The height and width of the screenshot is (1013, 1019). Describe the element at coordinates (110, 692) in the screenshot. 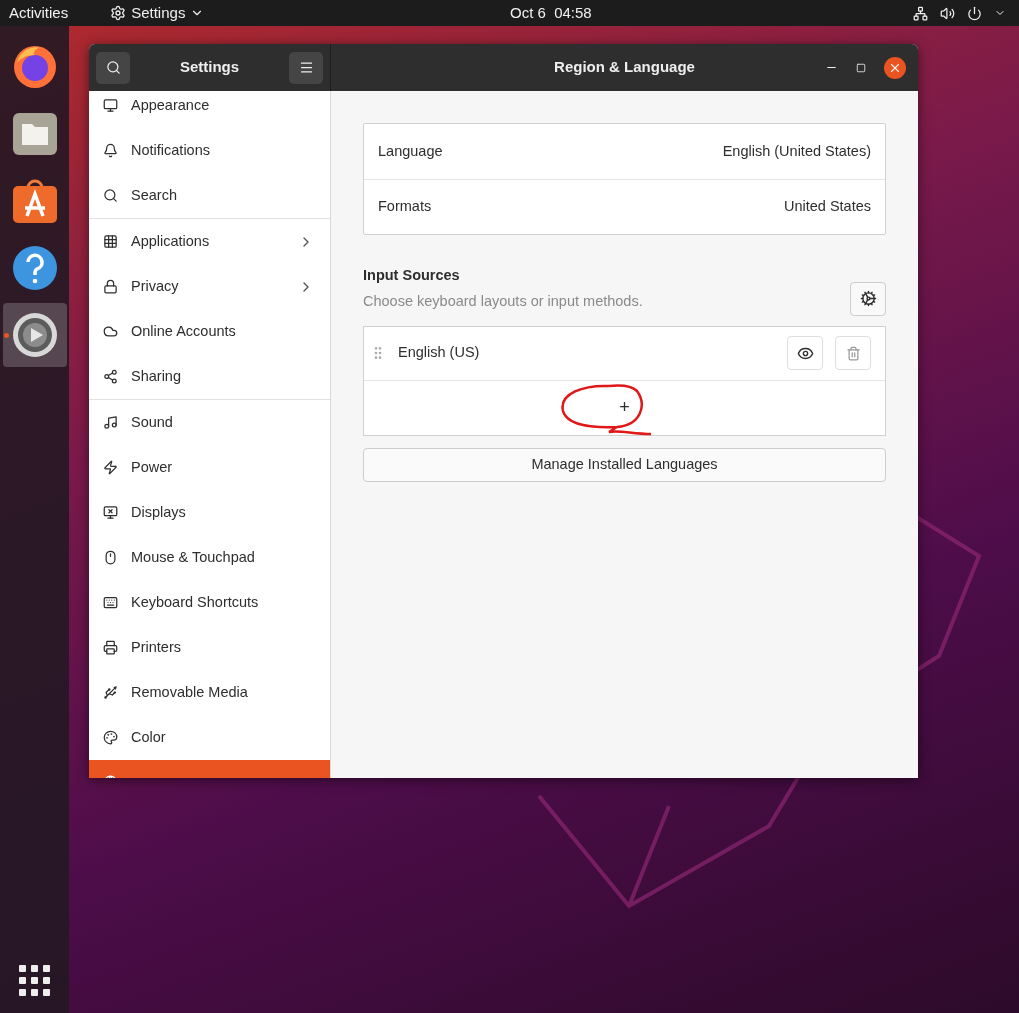

I see `usb-drive-icon` at that location.